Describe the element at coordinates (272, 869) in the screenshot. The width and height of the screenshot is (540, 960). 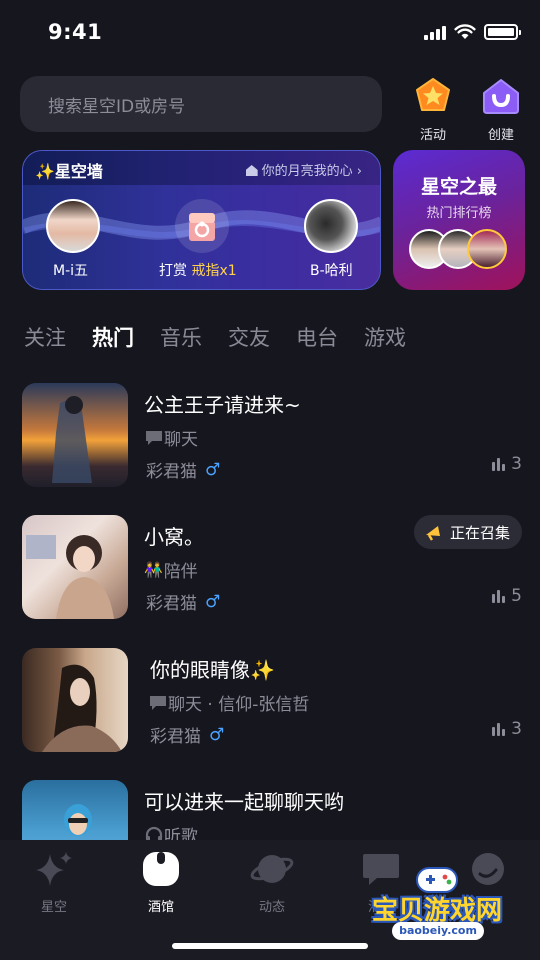
I see `planet-icon` at that location.